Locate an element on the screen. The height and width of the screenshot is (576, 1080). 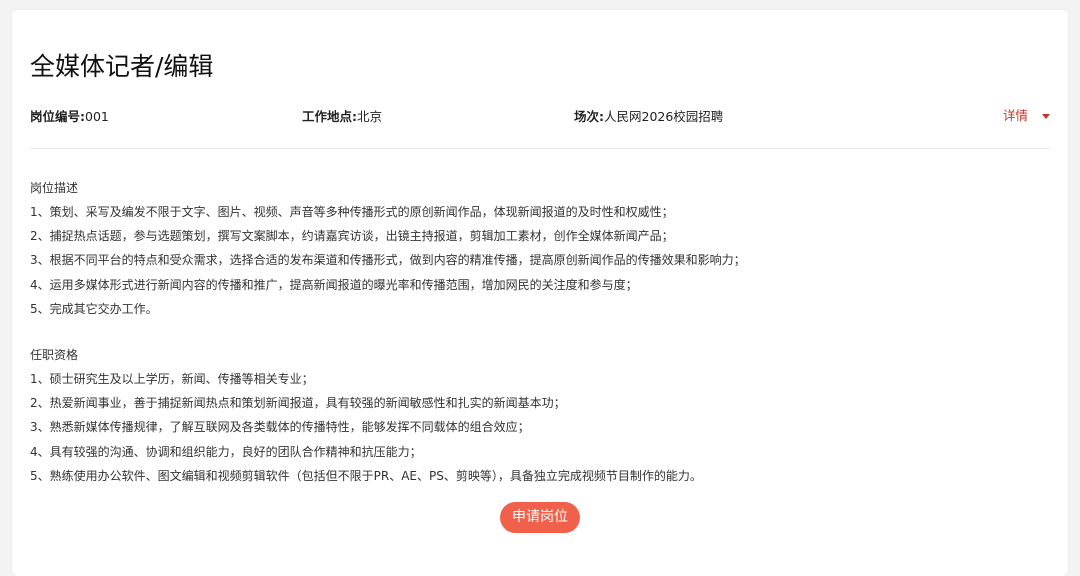
job-location-label: 工作地点: is located at coordinates (329, 116).